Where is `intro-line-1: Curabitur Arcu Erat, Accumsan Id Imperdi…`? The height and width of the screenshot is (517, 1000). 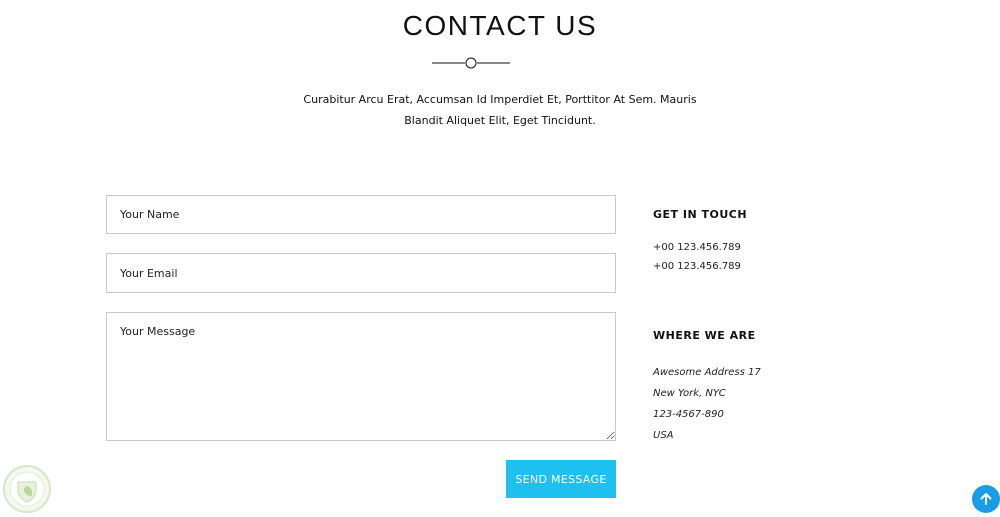 intro-line-1: Curabitur Arcu Erat, Accumsan Id Imperdi… is located at coordinates (500, 99).